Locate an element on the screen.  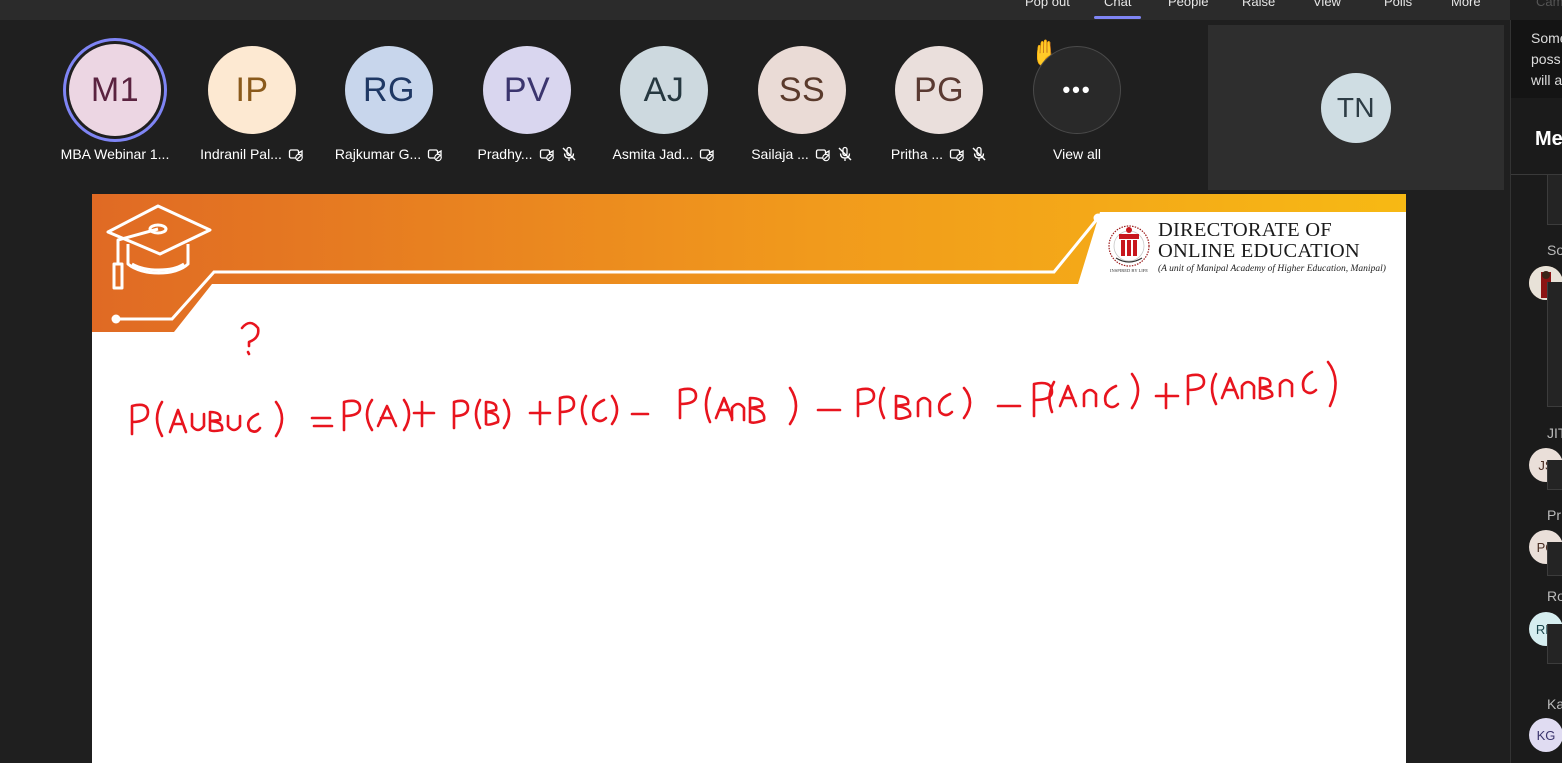
avatar: TN is located at coordinates (1356, 108).